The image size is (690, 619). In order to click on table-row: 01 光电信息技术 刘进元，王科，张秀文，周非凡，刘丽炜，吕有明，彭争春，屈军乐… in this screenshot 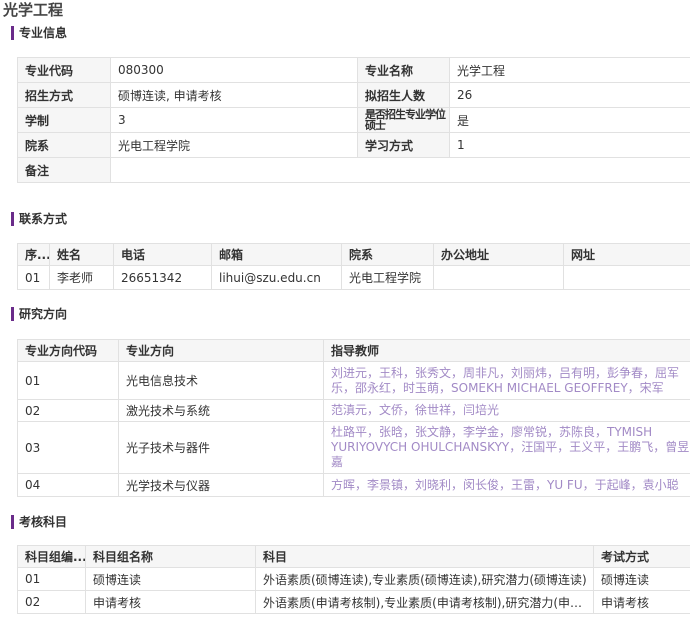, I will do `click(353, 380)`.